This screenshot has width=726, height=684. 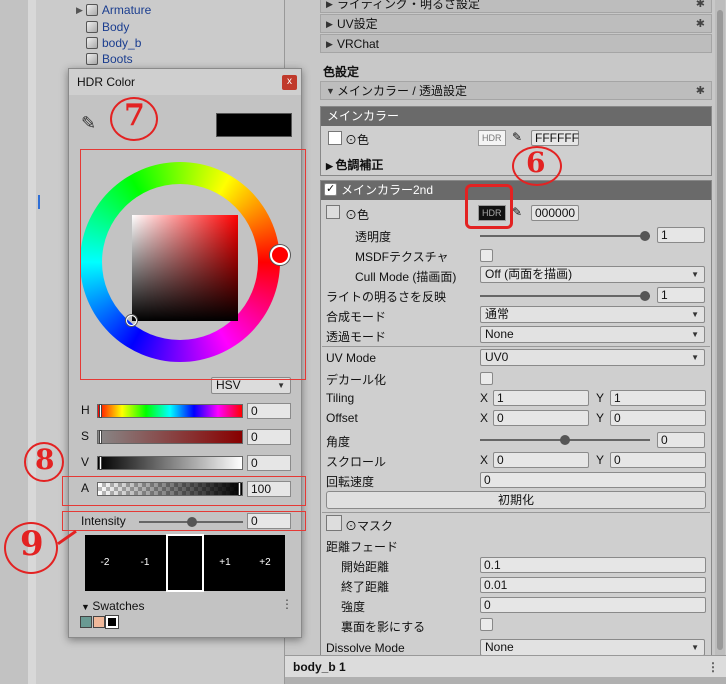 What do you see at coordinates (555, 138) in the screenshot?
I see `hex-field: FFFFFF` at bounding box center [555, 138].